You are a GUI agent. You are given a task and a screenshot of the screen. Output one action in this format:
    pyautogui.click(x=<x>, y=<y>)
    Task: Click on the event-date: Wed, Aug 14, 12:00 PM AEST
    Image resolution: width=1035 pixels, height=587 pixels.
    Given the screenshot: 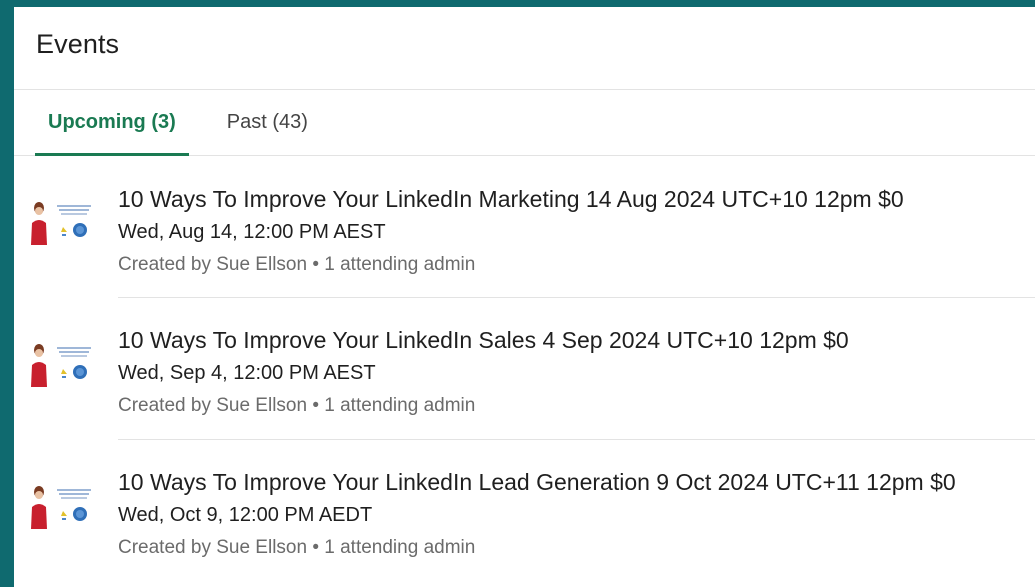 What is the action you would take?
    pyautogui.click(x=252, y=232)
    